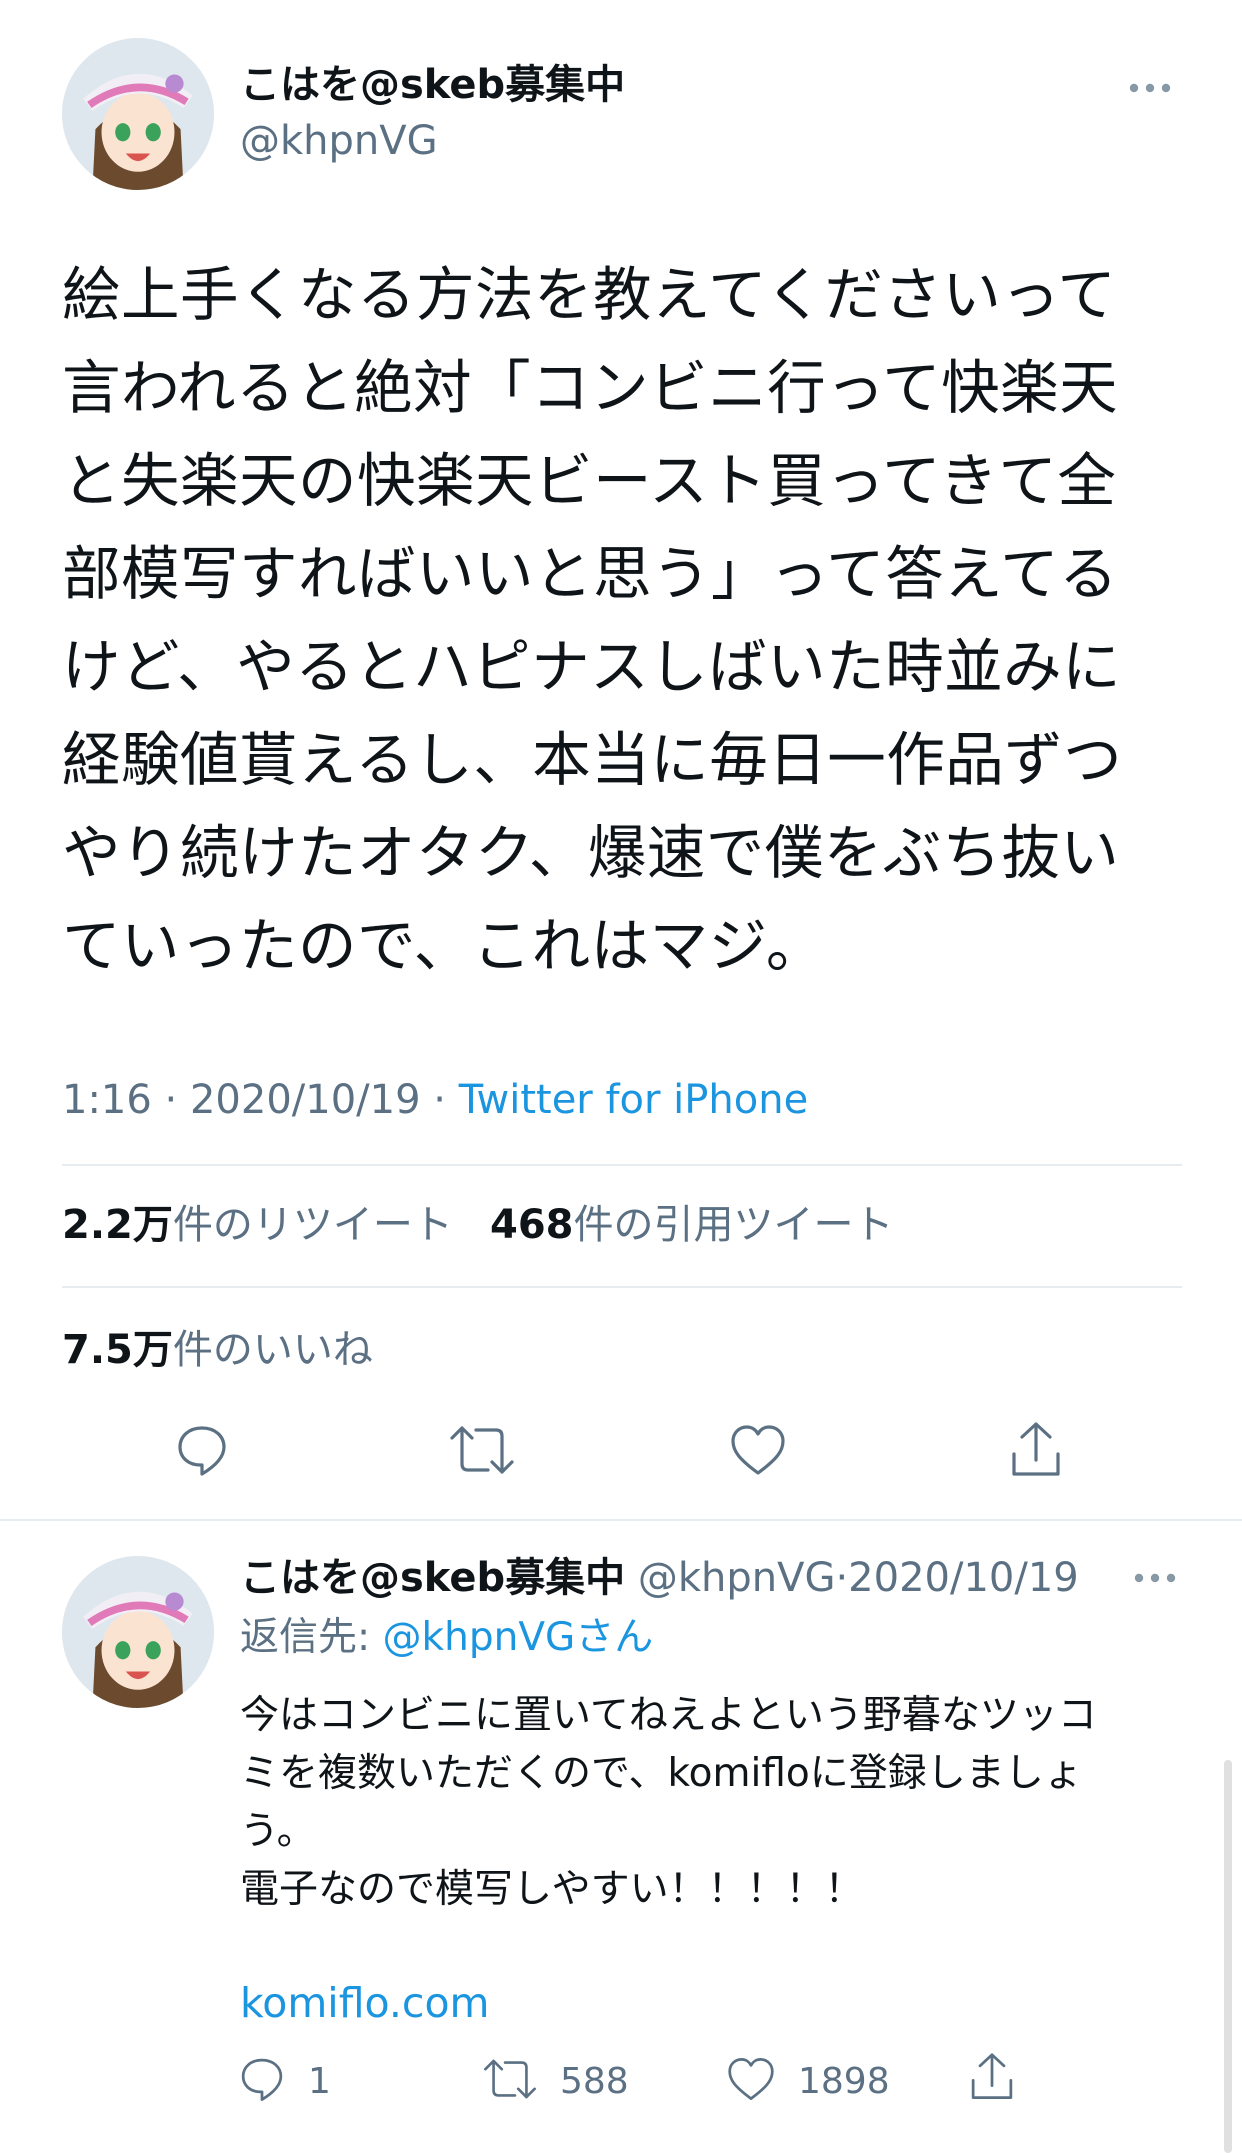 Image resolution: width=1242 pixels, height=2153 pixels. Describe the element at coordinates (138, 1632) in the screenshot. I see `reply-avatar` at that location.